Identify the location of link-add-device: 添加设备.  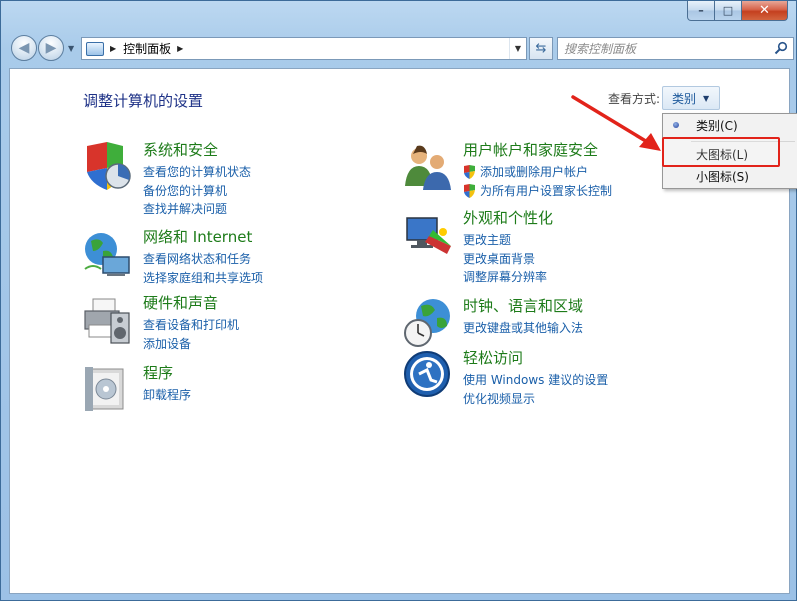
(191, 344).